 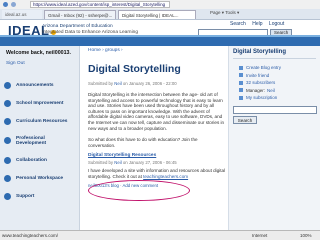 I want to click on sidebar-item-announcements: Announcements, so click(x=39, y=85).